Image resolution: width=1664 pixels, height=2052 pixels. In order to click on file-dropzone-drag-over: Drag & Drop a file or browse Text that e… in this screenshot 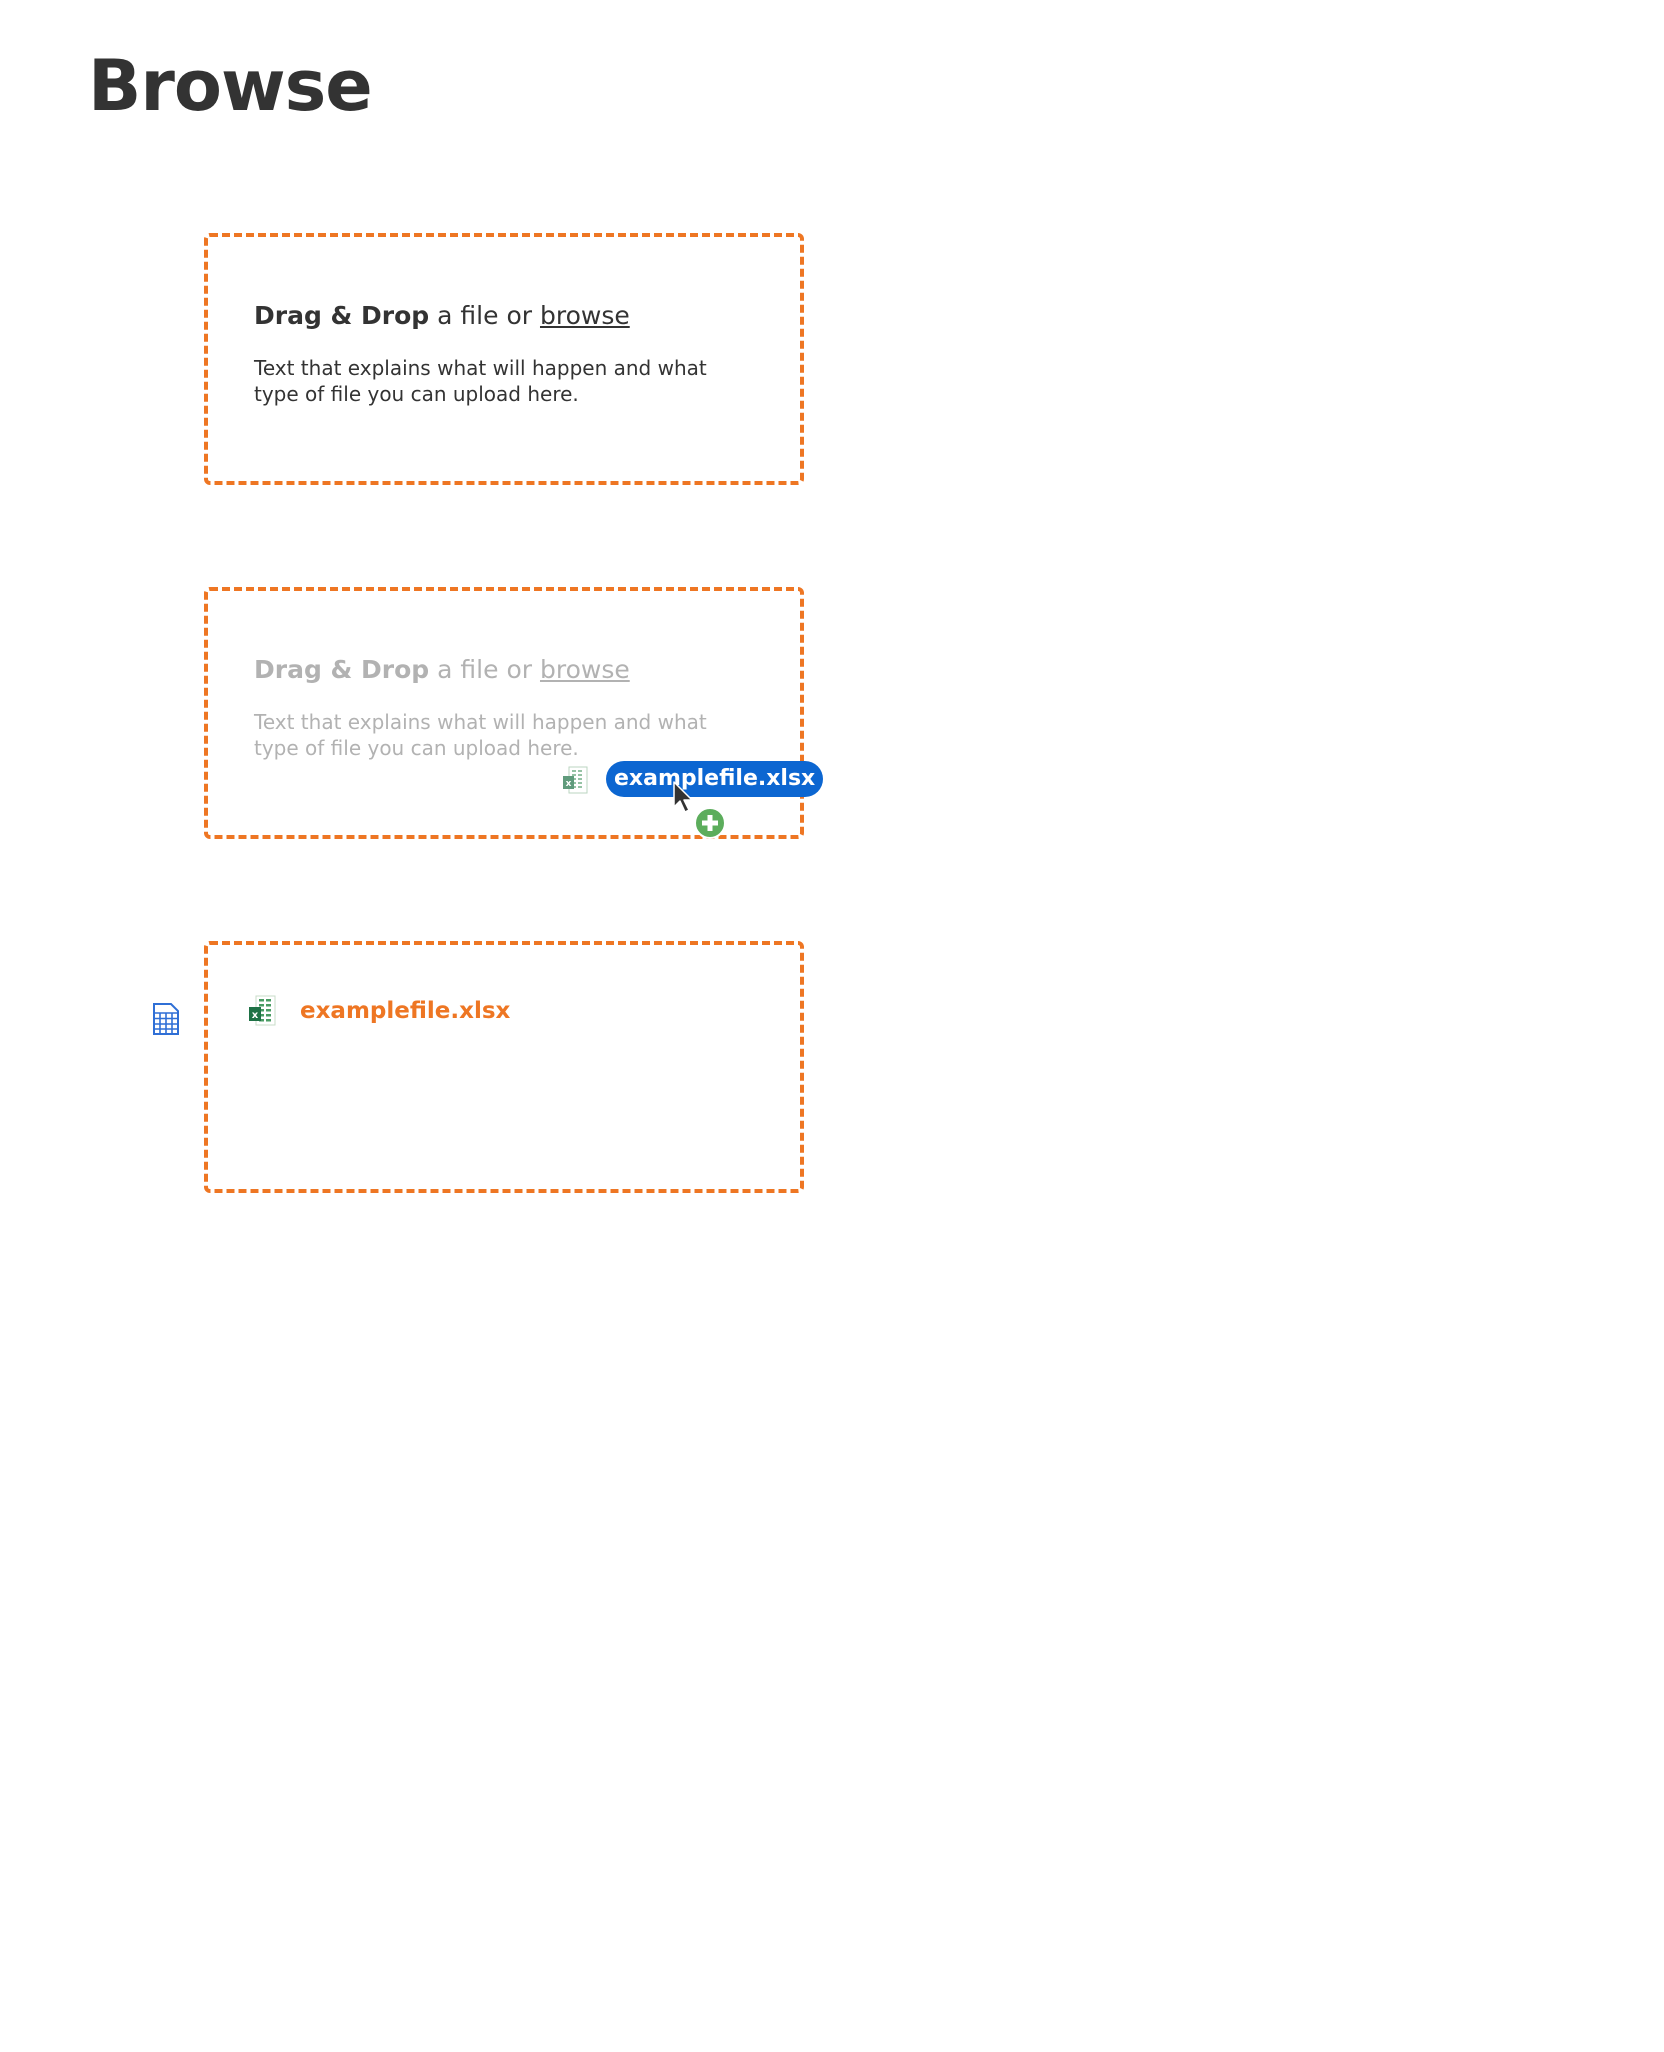, I will do `click(514, 713)`.